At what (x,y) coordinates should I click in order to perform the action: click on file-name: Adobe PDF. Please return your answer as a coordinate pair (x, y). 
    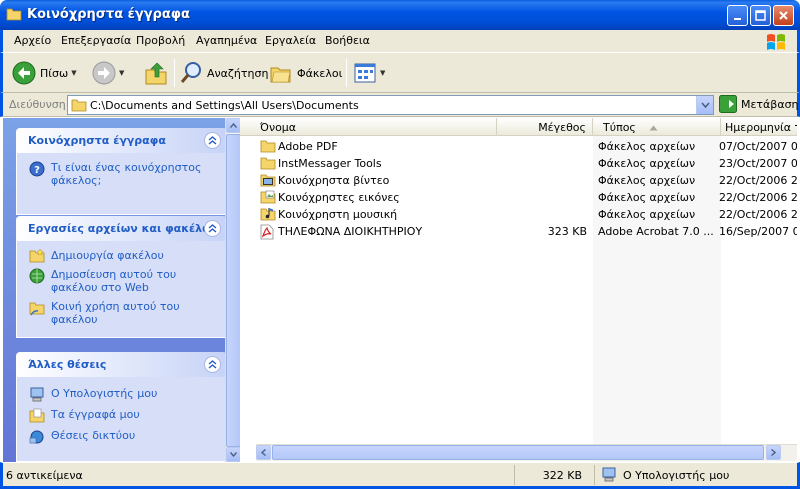
    Looking at the image, I should click on (308, 146).